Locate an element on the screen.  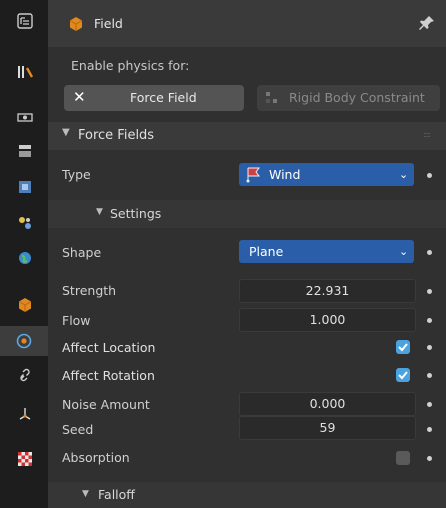
tab-view-layer is located at coordinates (25, 187).